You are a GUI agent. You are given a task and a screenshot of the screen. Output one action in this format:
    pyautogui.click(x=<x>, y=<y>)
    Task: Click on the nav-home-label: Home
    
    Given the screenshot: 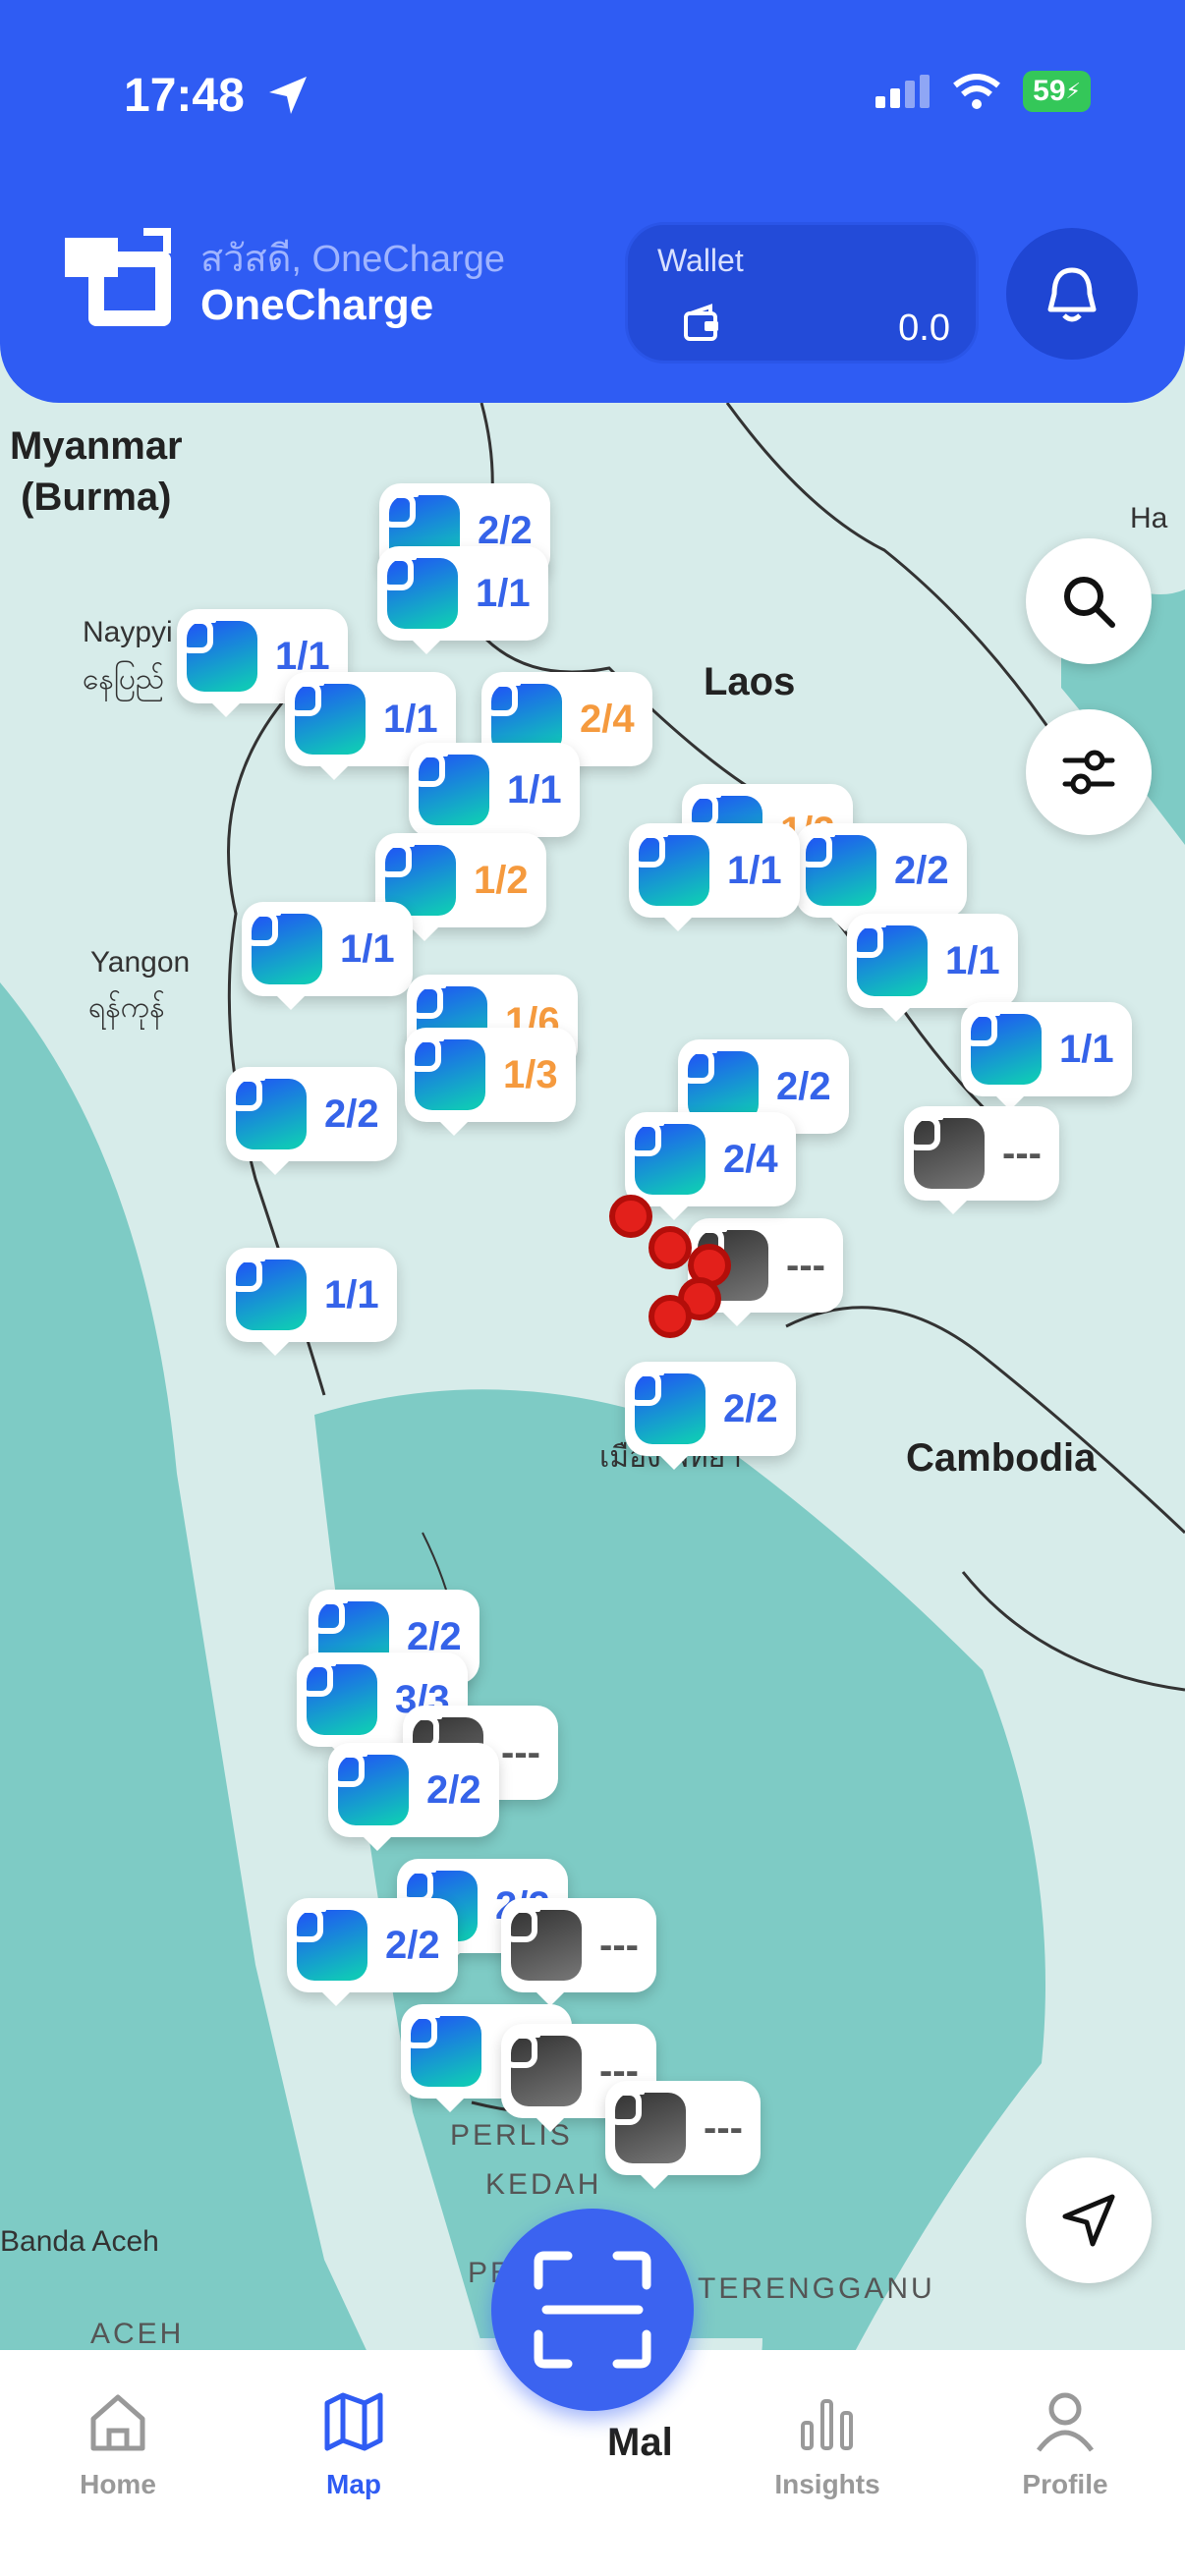 What is the action you would take?
    pyautogui.click(x=118, y=2484)
    